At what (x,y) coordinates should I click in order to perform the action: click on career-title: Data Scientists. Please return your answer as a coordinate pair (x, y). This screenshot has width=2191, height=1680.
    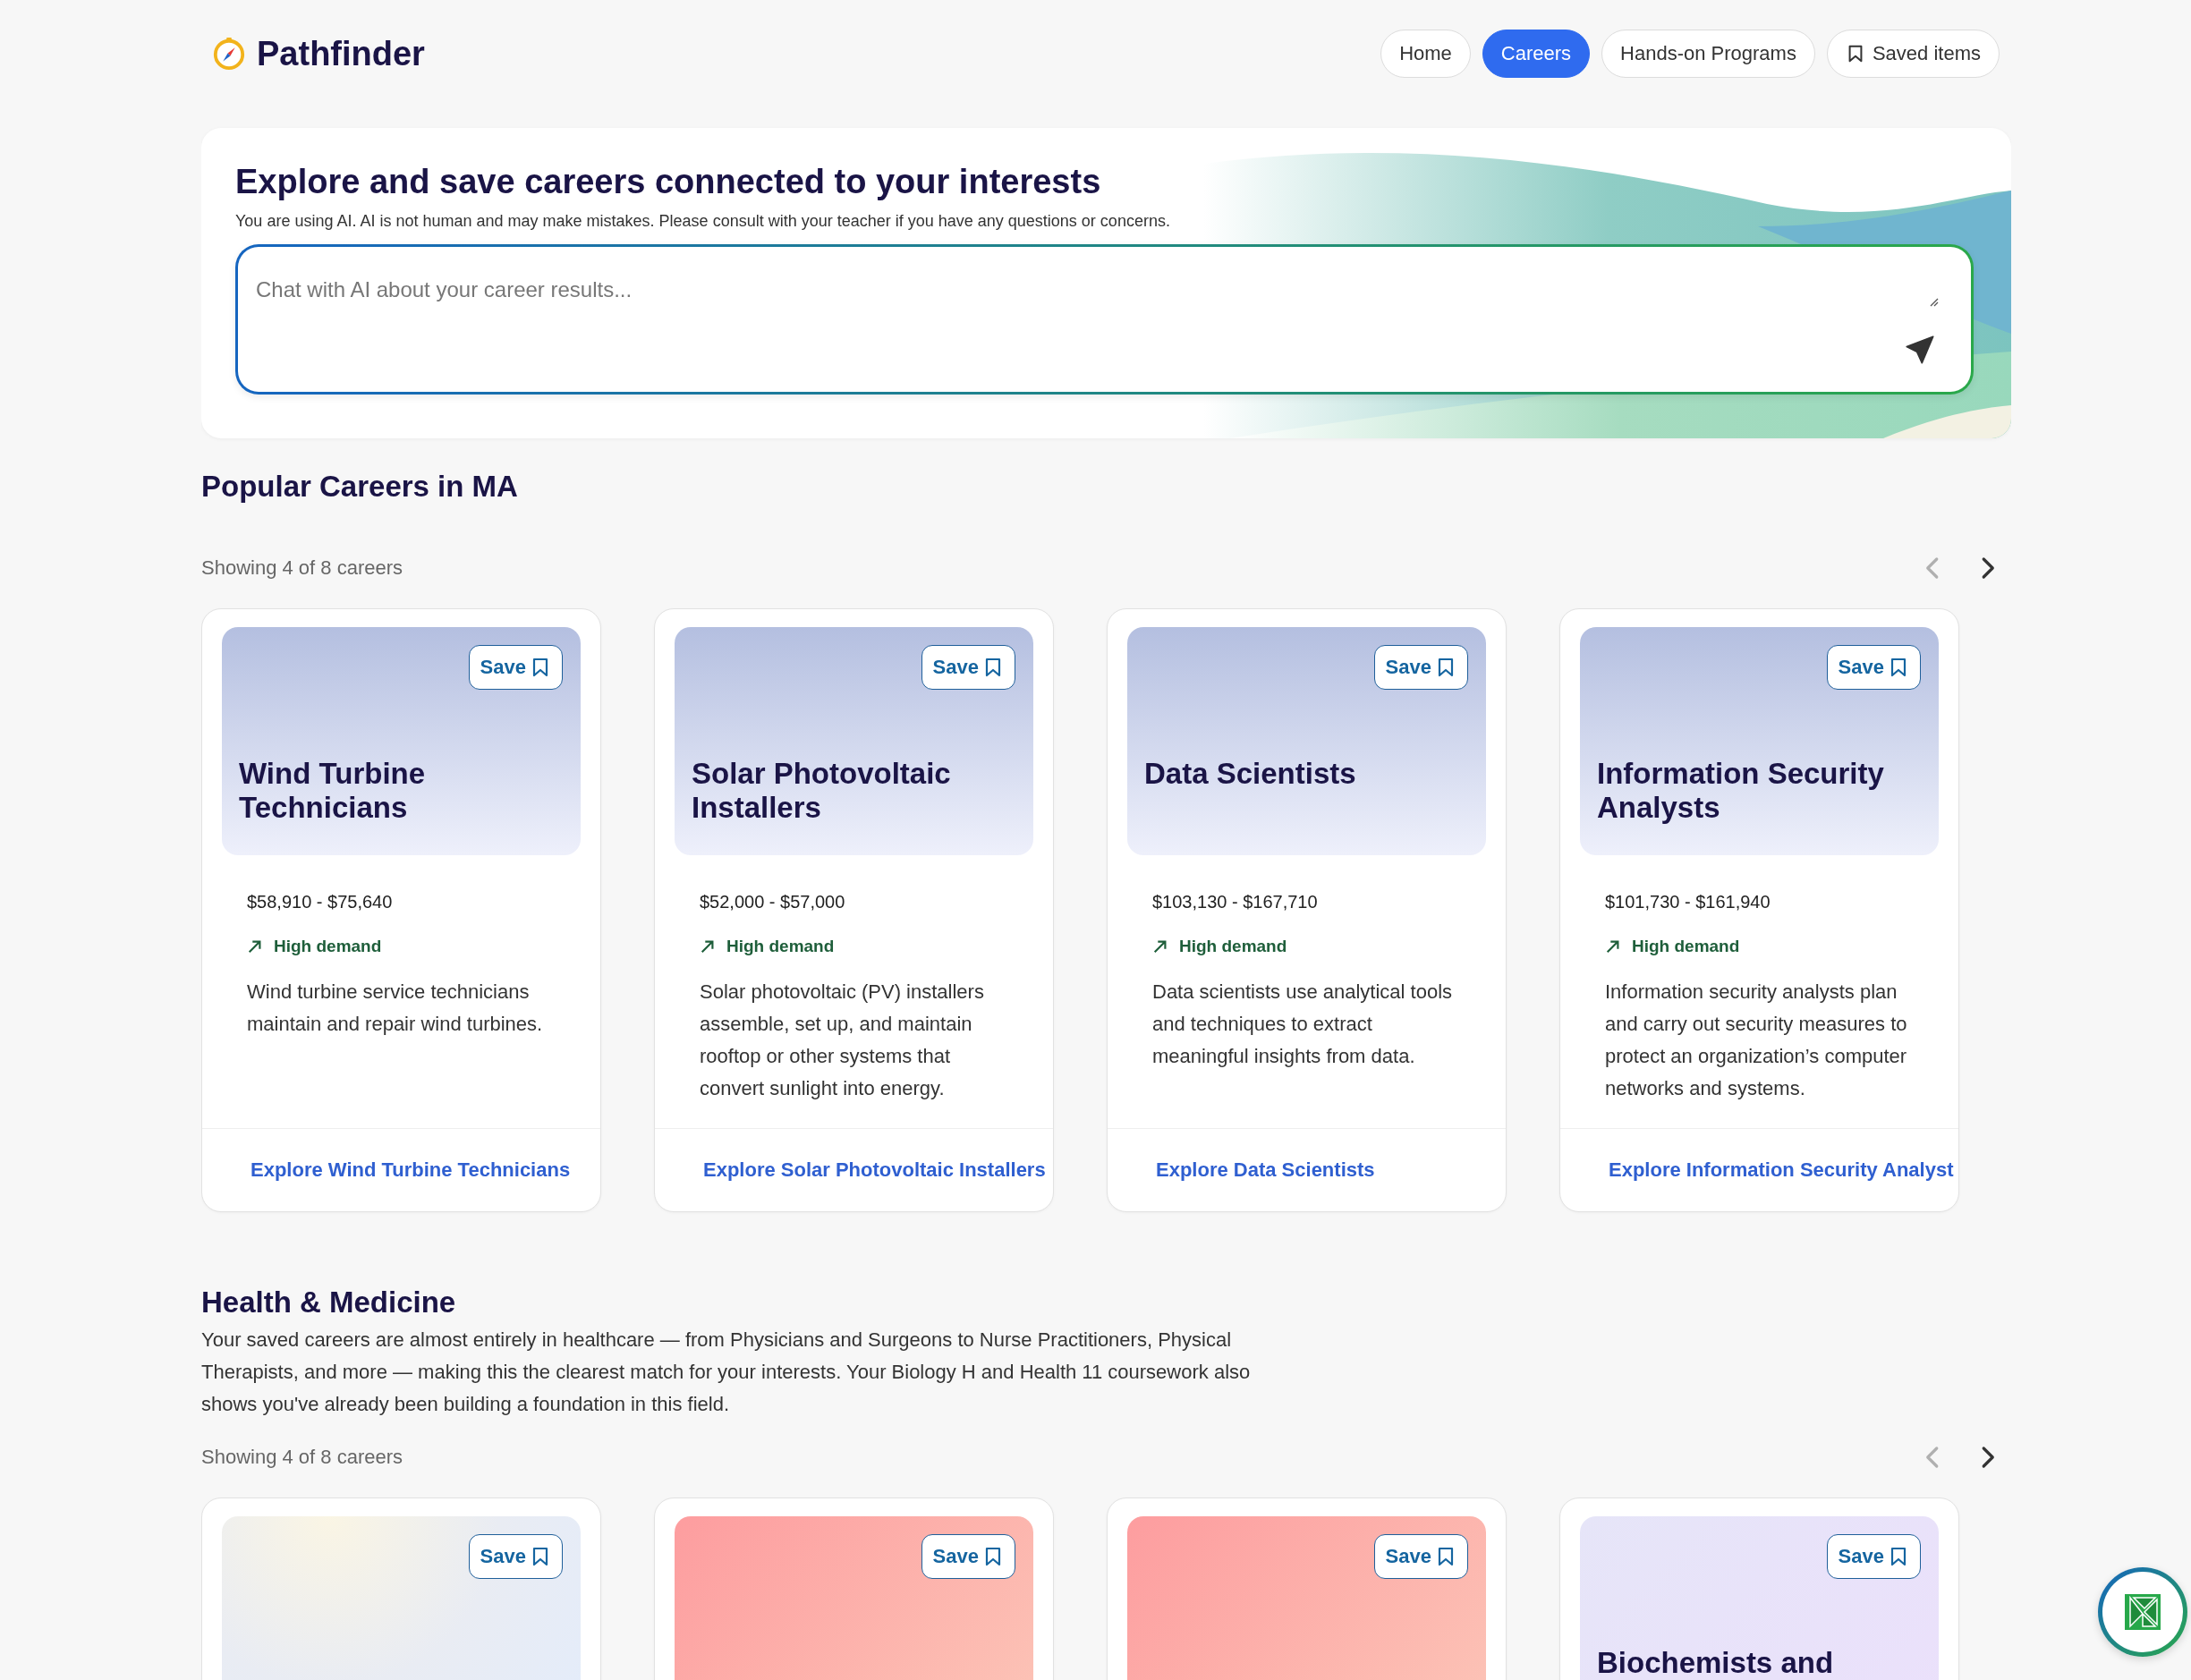
    Looking at the image, I should click on (1250, 774).